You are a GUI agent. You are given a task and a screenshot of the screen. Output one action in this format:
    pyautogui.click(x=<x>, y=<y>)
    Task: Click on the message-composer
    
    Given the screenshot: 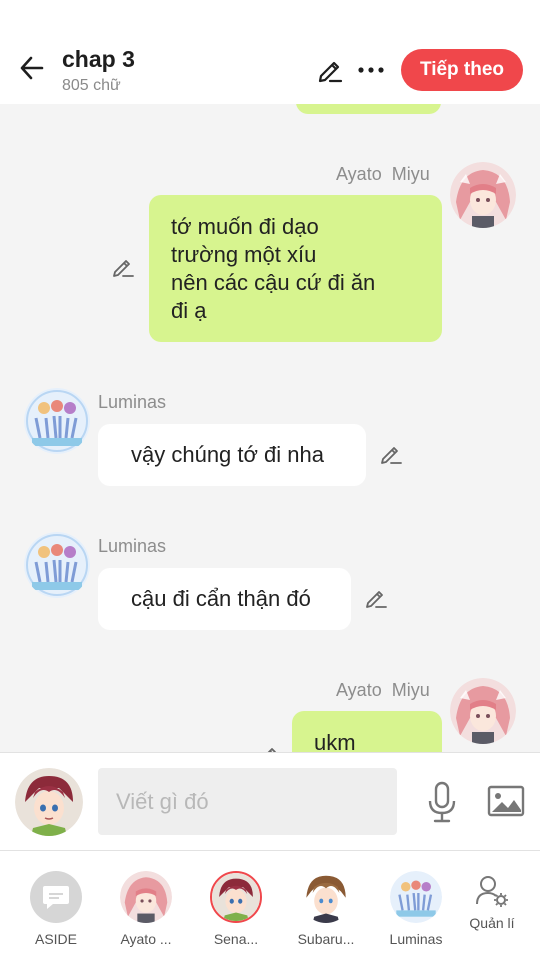 What is the action you would take?
    pyautogui.click(x=270, y=801)
    